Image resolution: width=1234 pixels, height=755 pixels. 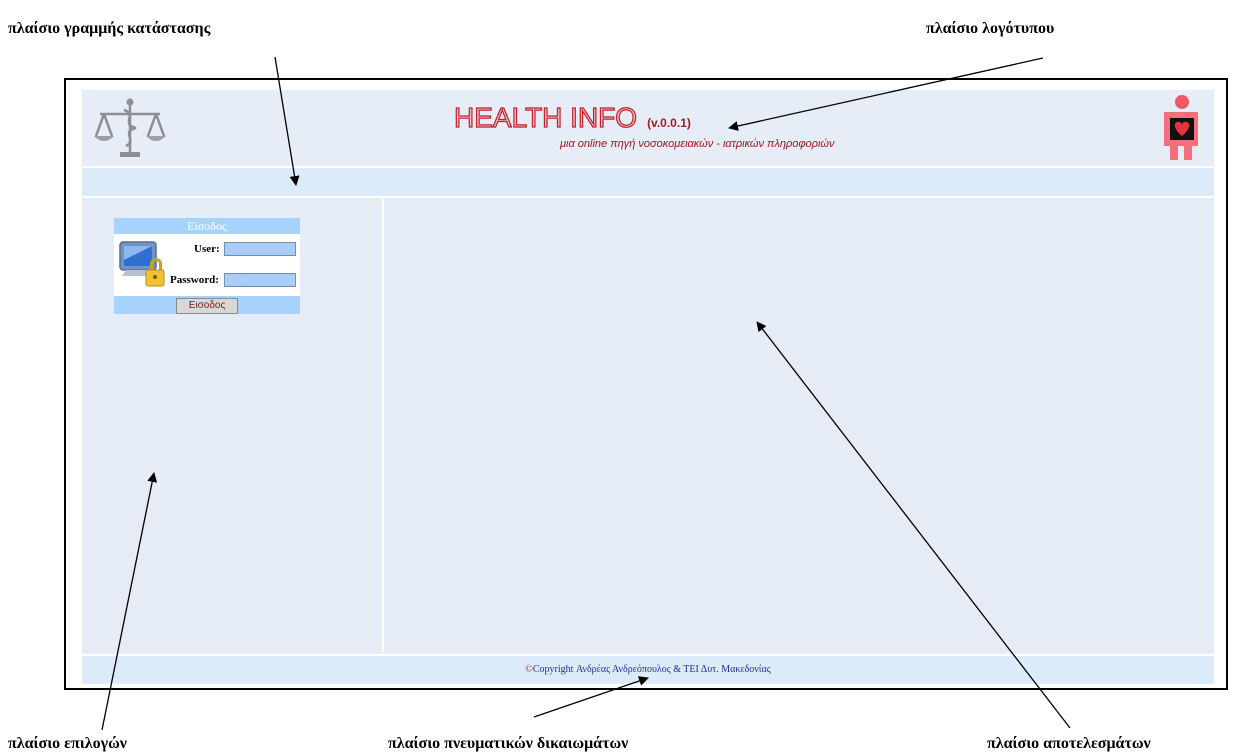 What do you see at coordinates (207, 306) in the screenshot?
I see `login-submit-button: Εισοδος` at bounding box center [207, 306].